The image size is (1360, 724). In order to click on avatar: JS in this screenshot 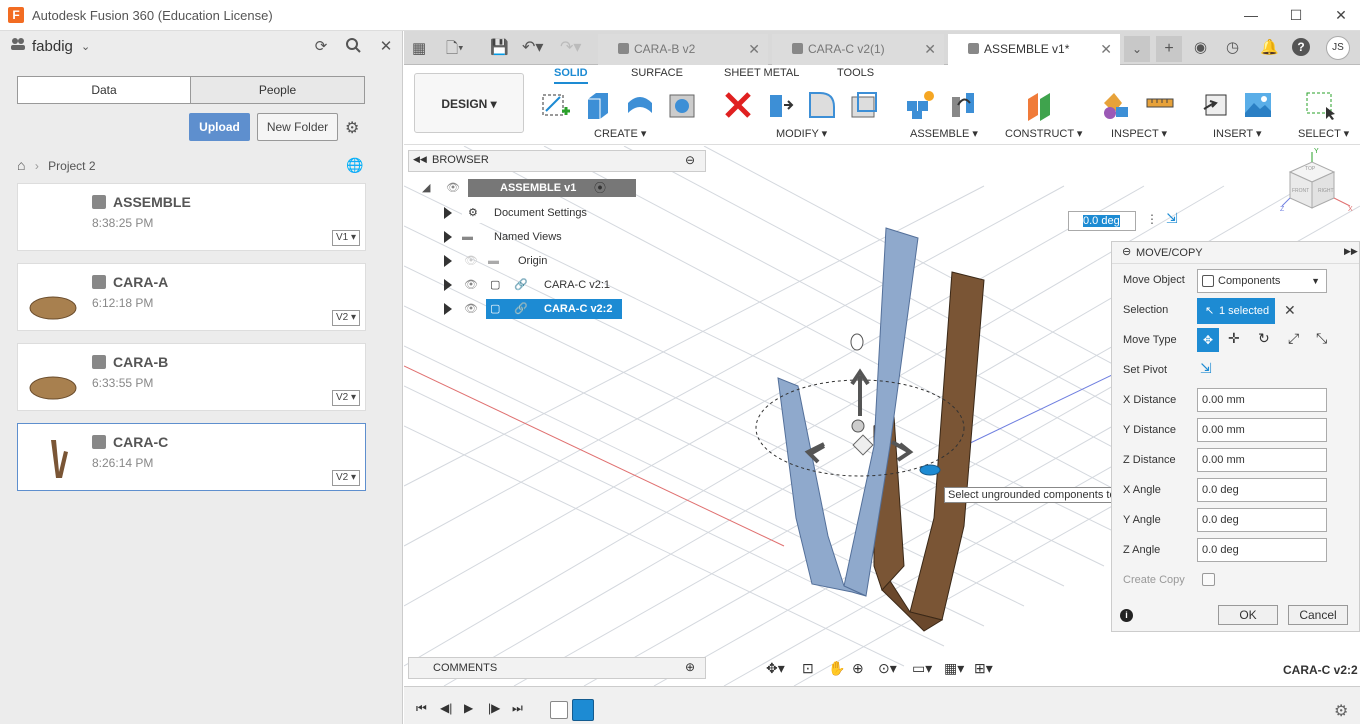, I will do `click(1338, 48)`.